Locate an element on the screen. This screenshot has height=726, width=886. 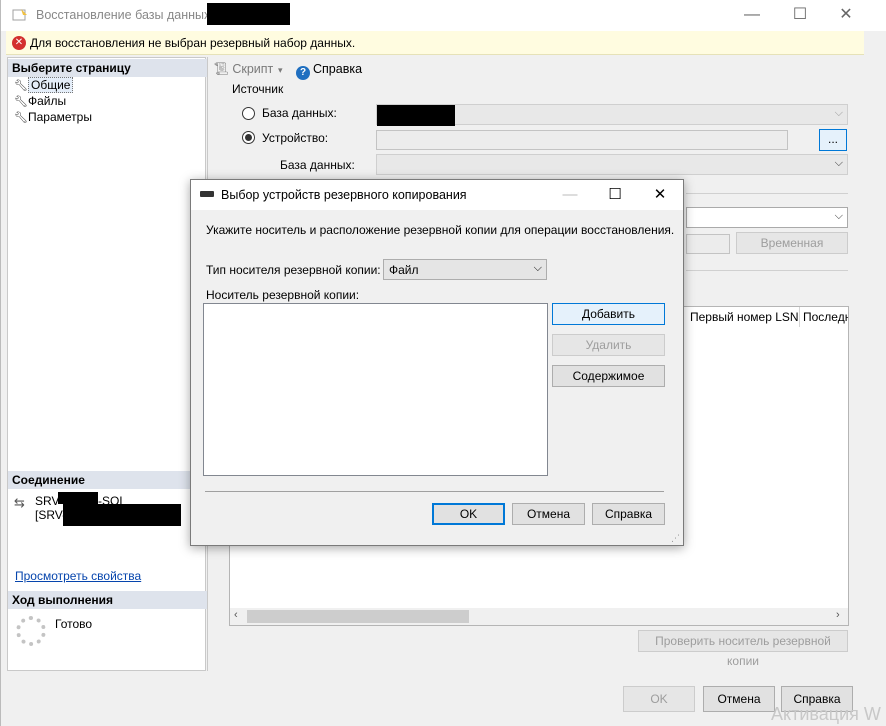
connection-user-prefix: [SRV- is located at coordinates (51, 515).